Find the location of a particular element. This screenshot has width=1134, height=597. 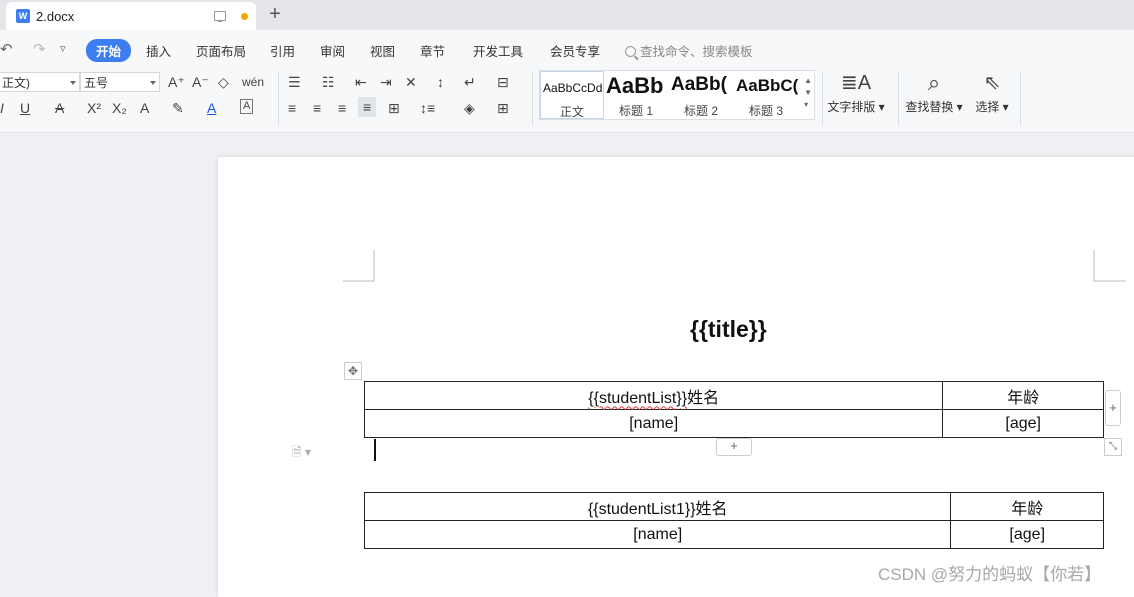

menu-view: 视图 is located at coordinates (382, 50).